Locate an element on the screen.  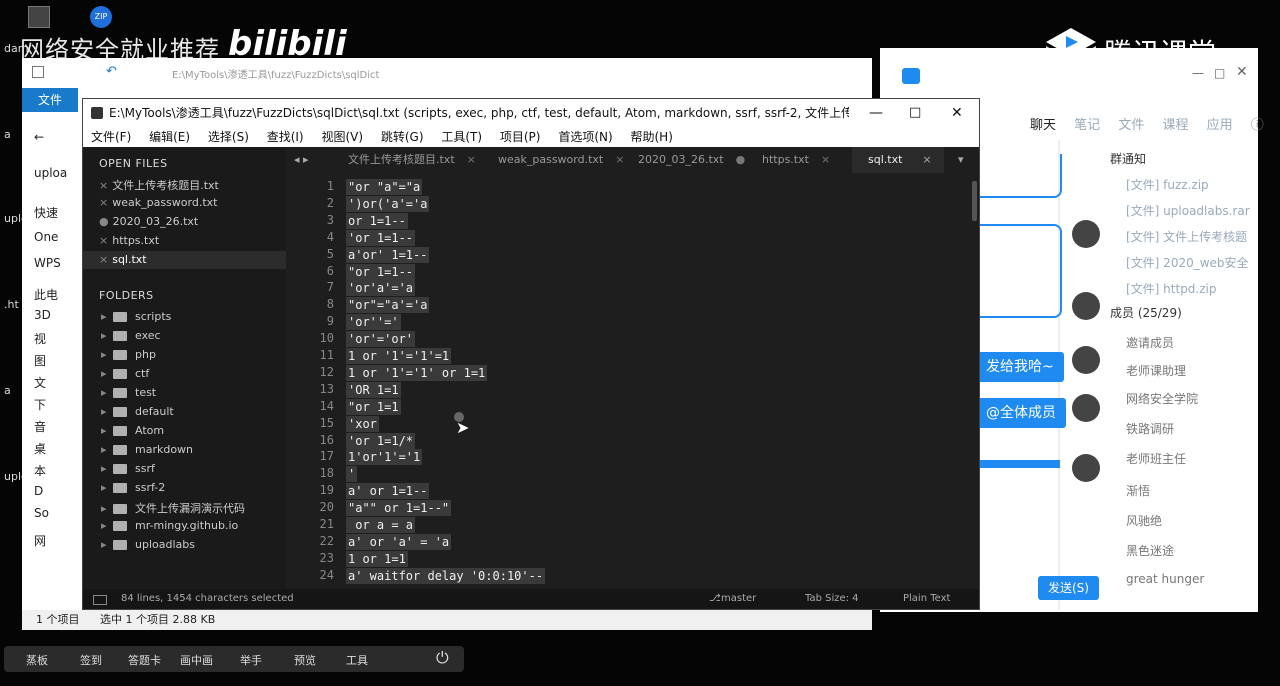
close-icon: ✕ is located at coordinates (957, 113).